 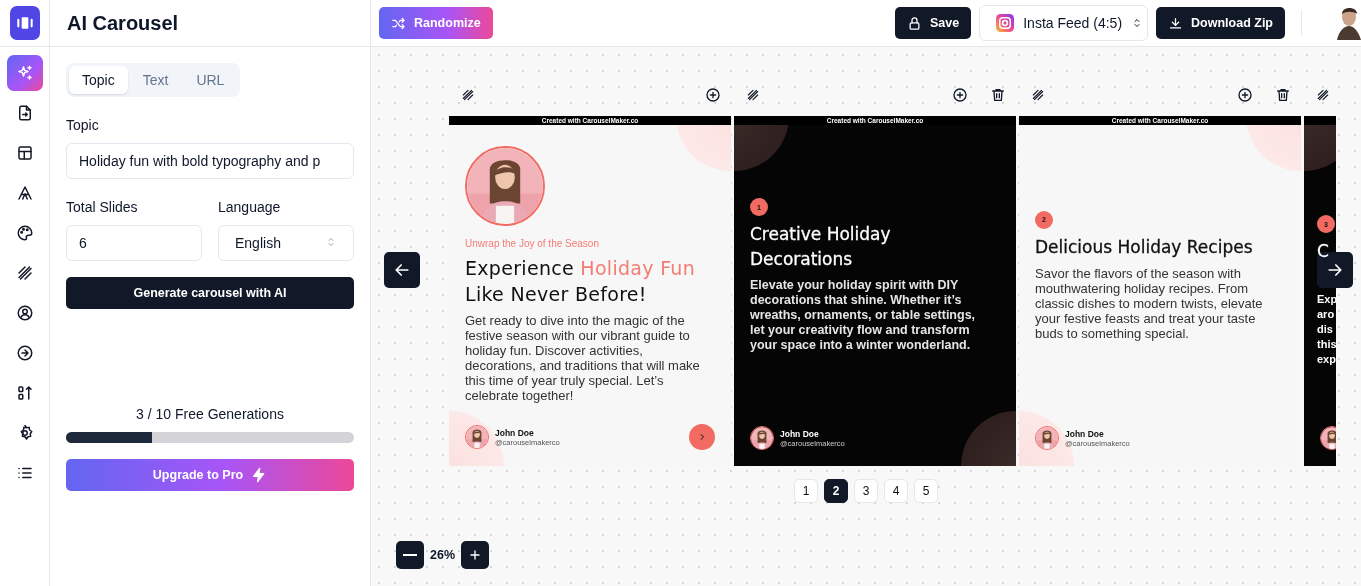 I want to click on next-button, so click(x=702, y=437).